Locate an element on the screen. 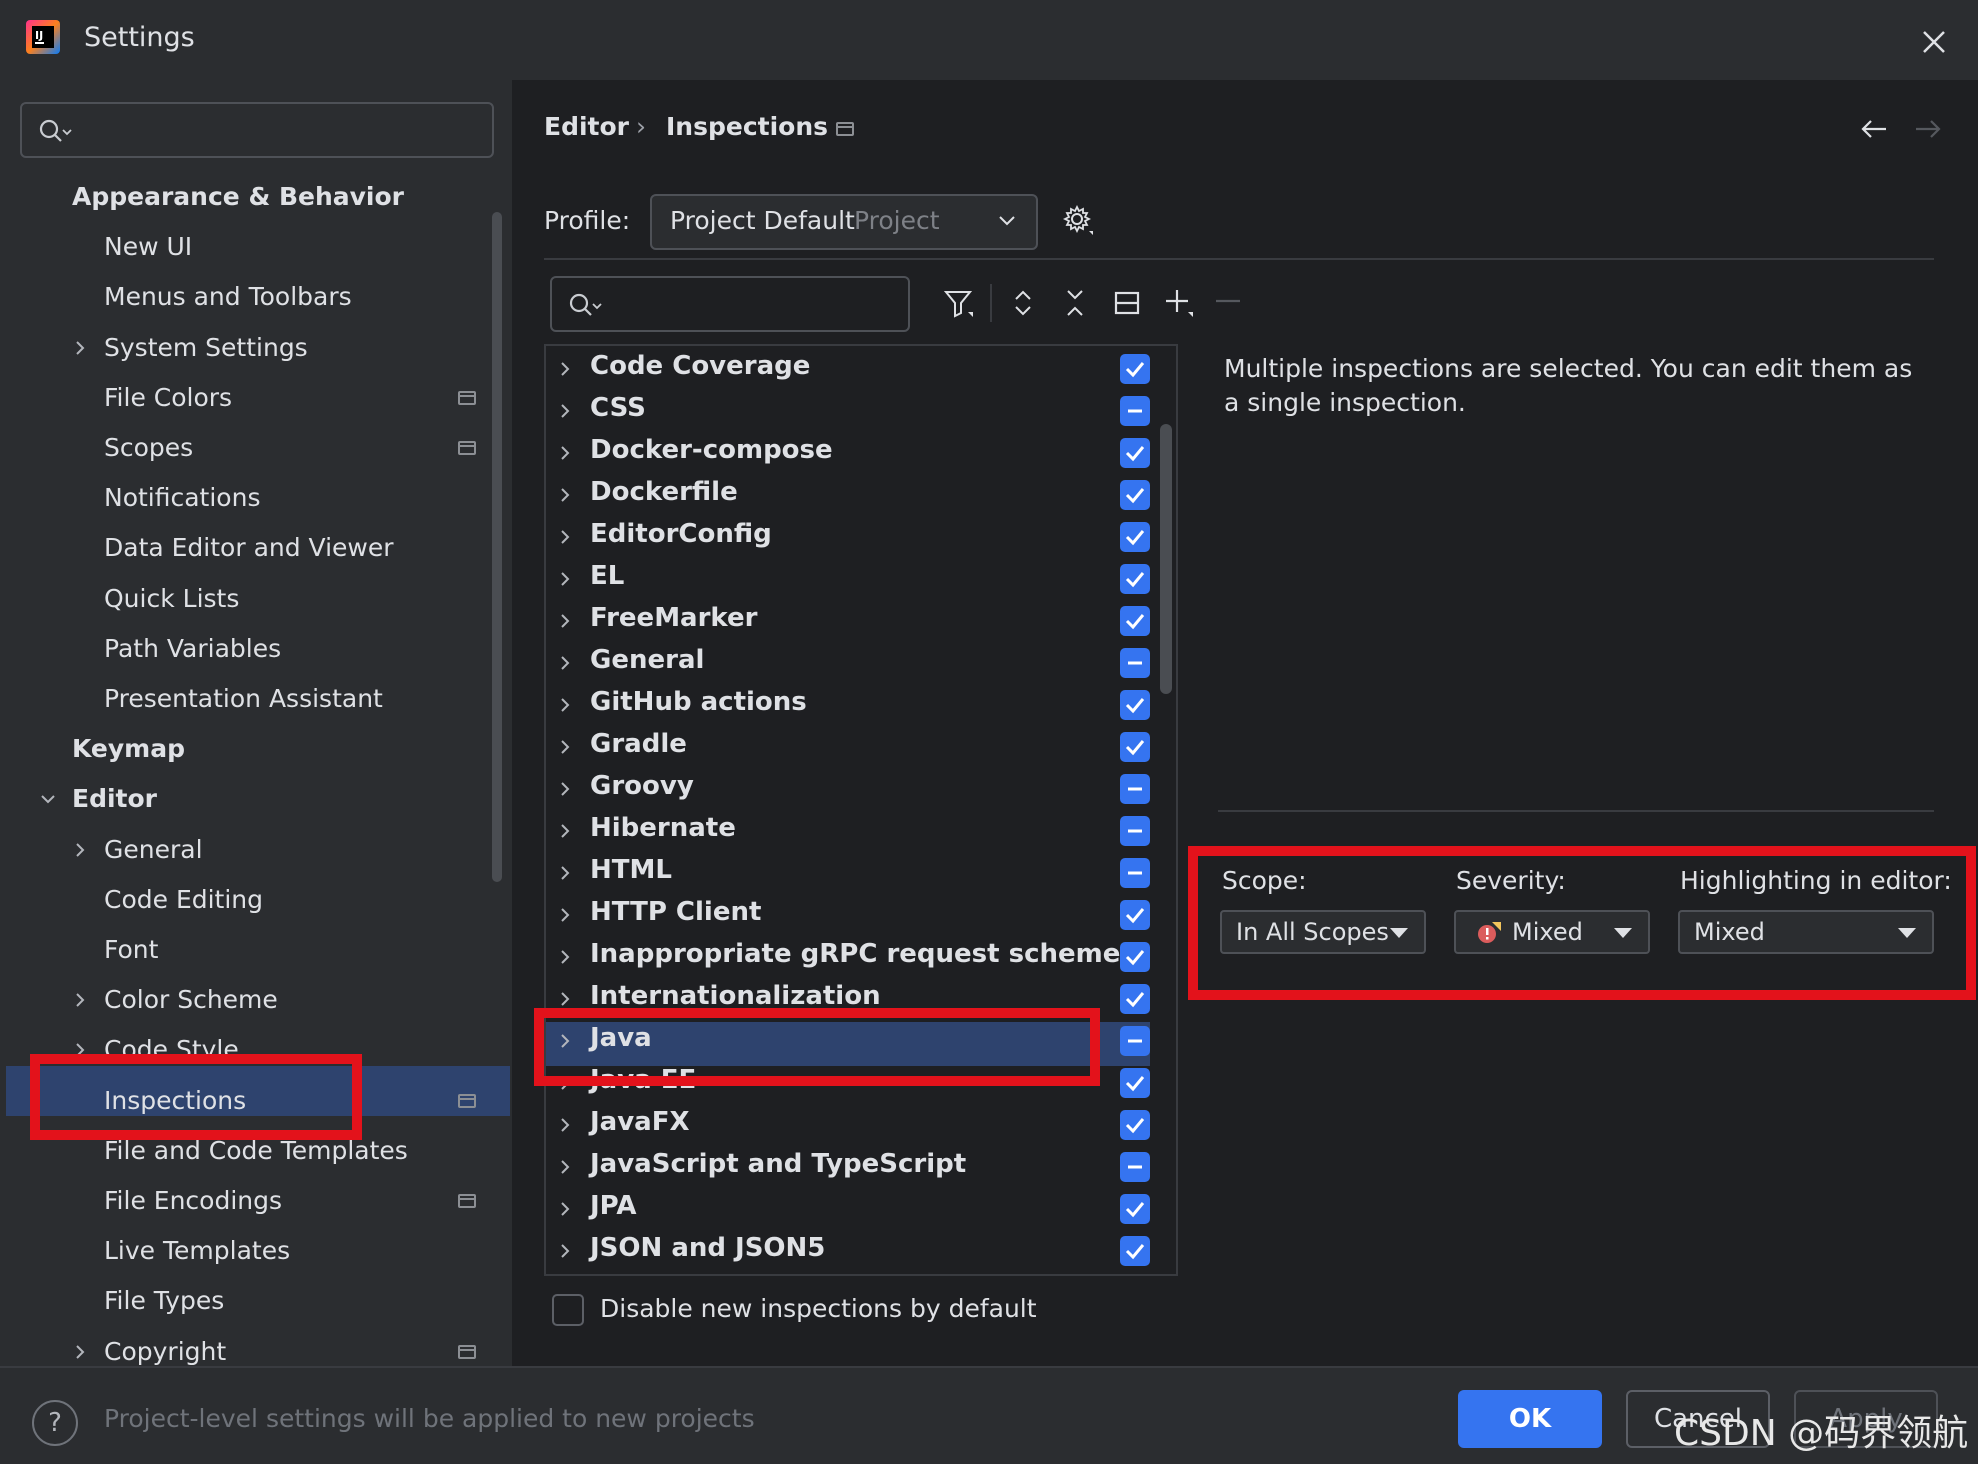 Image resolution: width=1978 pixels, height=1464 pixels. tree-row-general: General is located at coordinates (859, 663).